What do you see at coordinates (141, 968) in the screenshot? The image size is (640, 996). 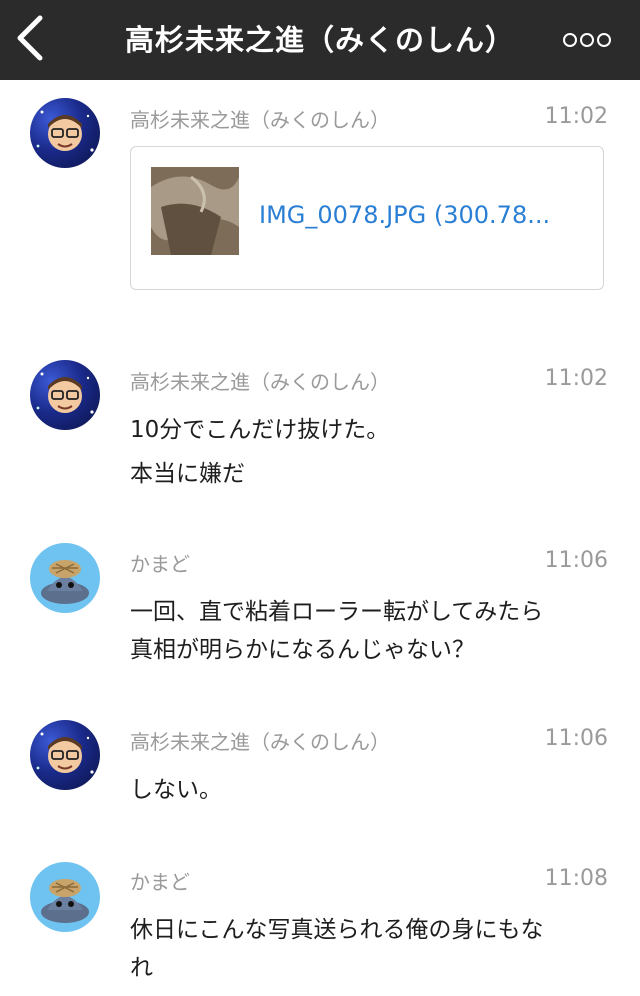 I see `message-text: れ` at bounding box center [141, 968].